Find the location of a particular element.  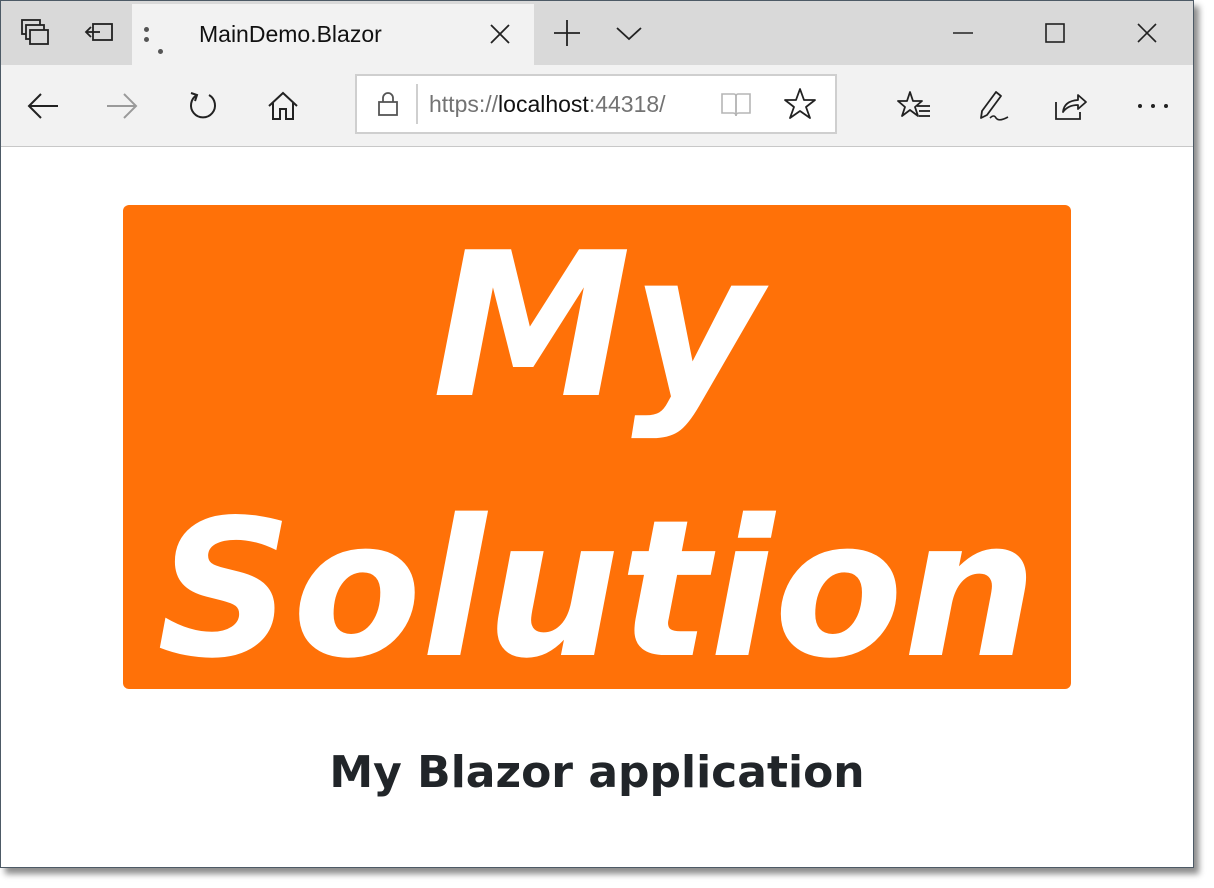

home-icon is located at coordinates (283, 105).